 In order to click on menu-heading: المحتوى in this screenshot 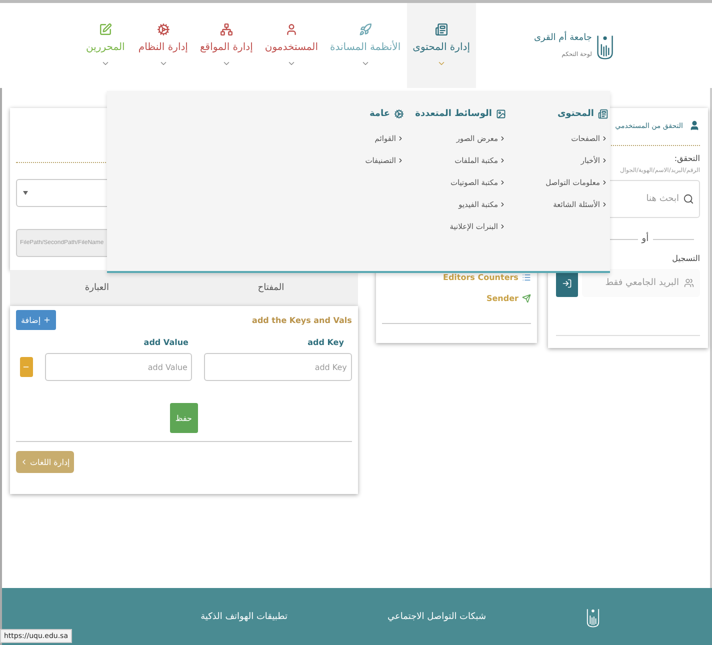, I will do `click(575, 114)`.